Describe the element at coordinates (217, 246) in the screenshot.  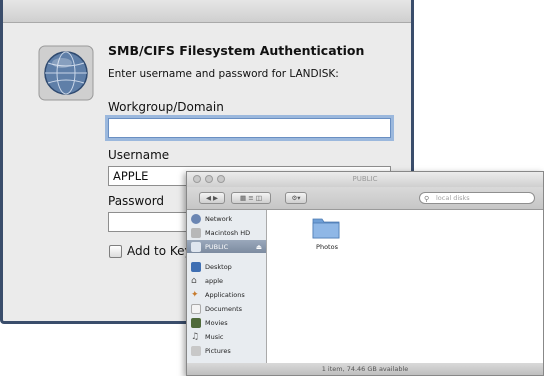
I see `sidebar-item-label: PUBLIC` at that location.